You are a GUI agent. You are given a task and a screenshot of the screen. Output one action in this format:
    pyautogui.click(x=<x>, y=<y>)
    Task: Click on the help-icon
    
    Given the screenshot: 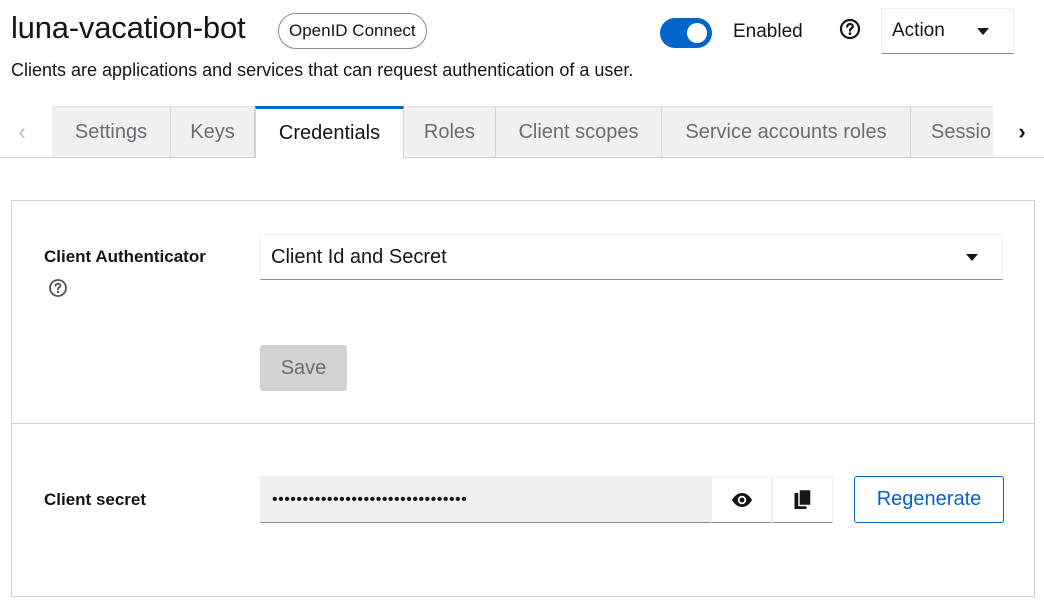 What is the action you would take?
    pyautogui.click(x=58, y=288)
    